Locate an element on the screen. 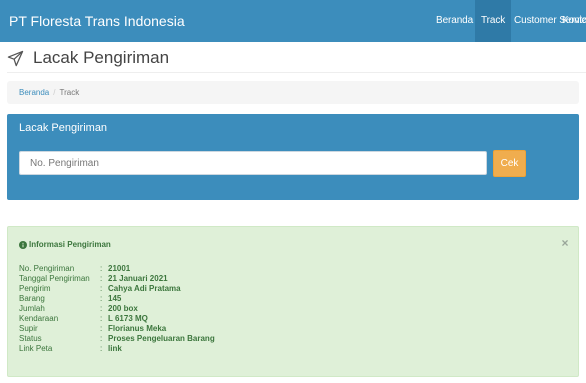  info-value: Cahya Adi Pratama is located at coordinates (144, 288).